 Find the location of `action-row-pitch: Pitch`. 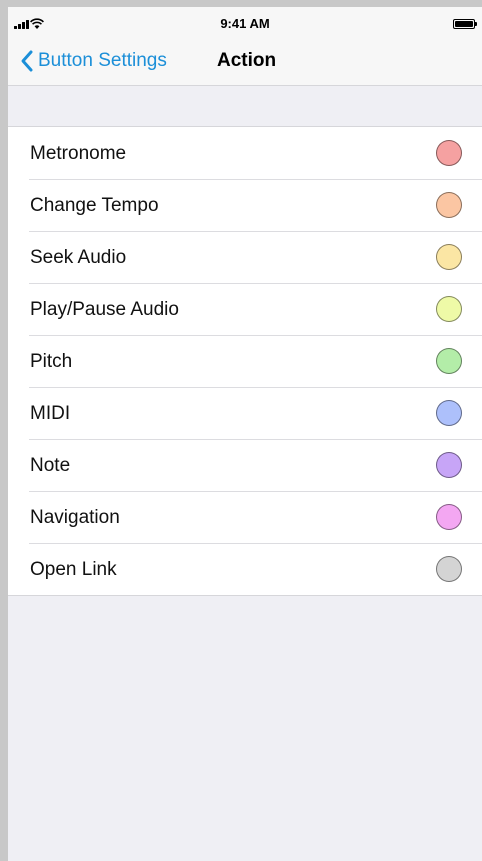

action-row-pitch: Pitch is located at coordinates (245, 361).